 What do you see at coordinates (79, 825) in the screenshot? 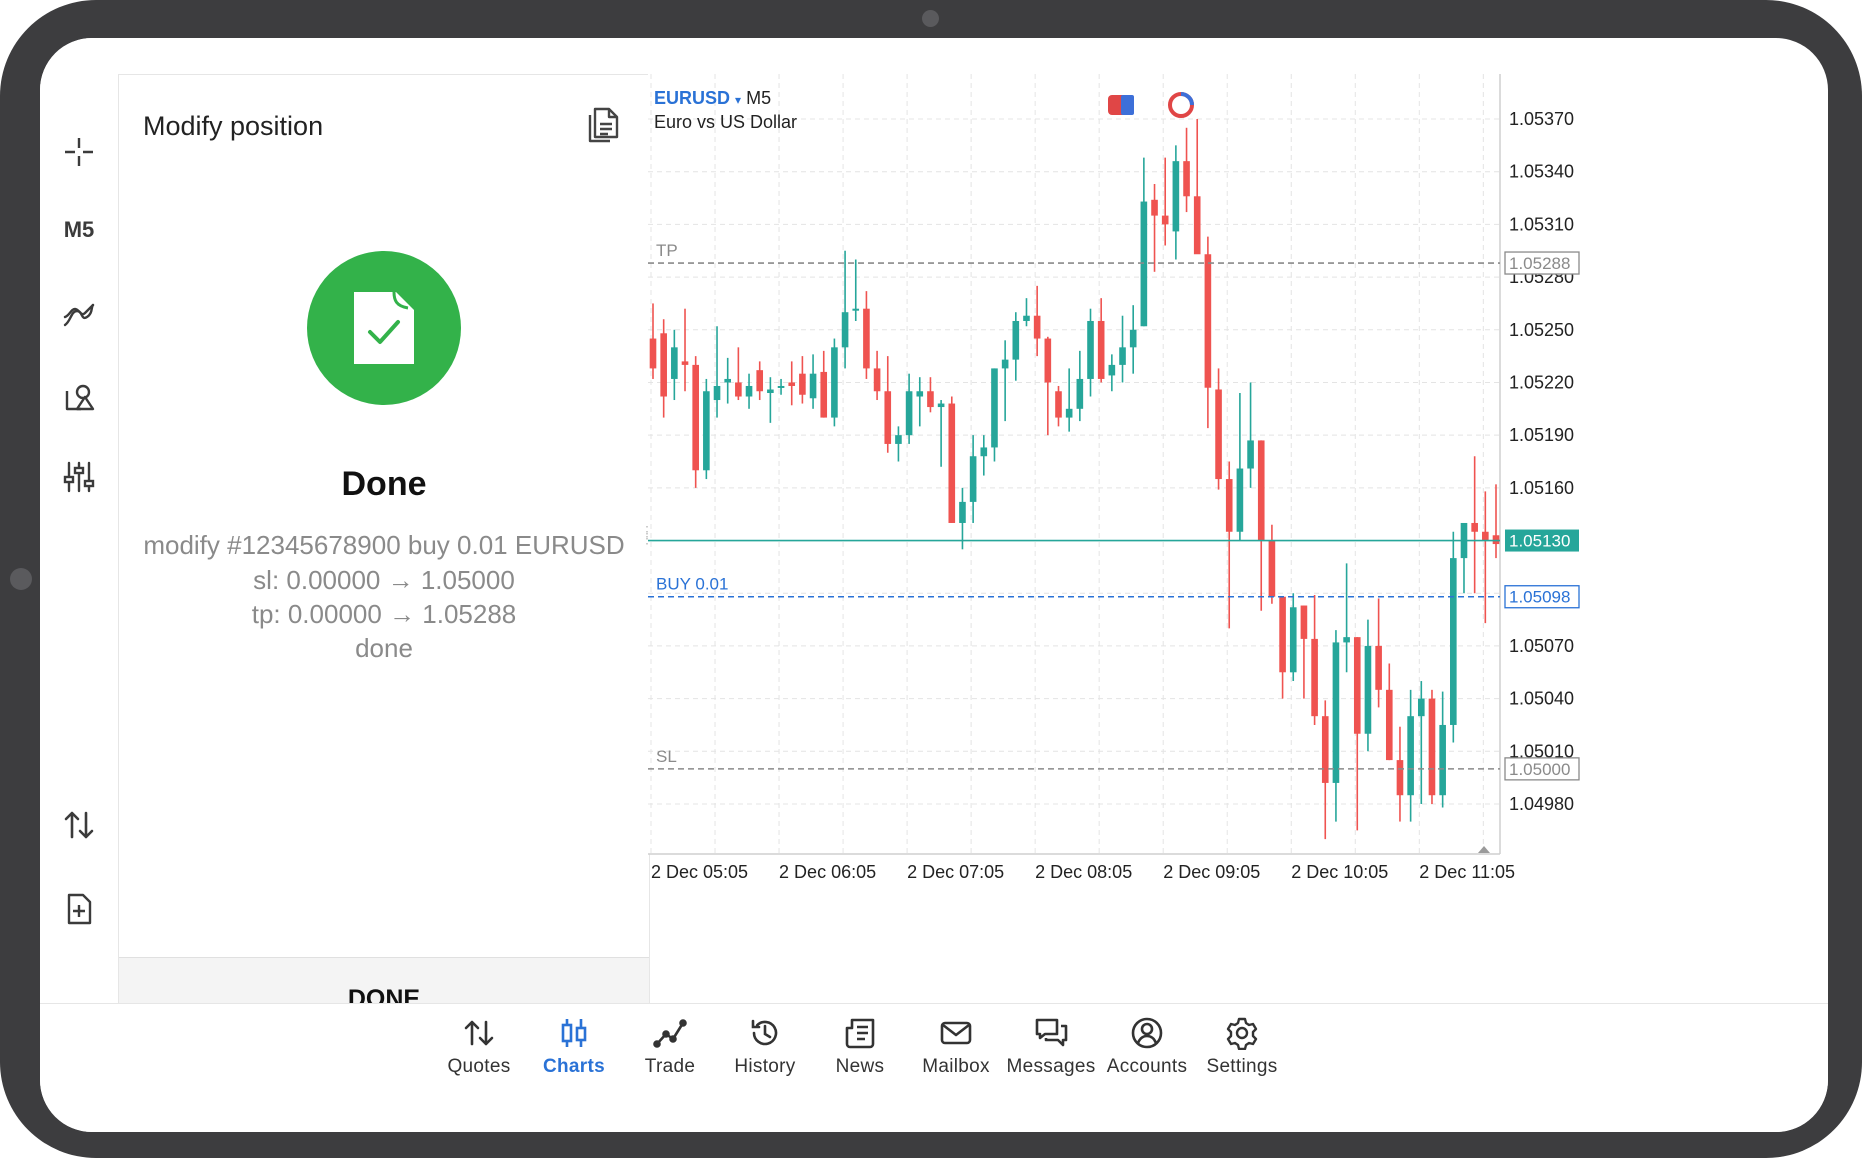
I see `one-click-trading-icon` at bounding box center [79, 825].